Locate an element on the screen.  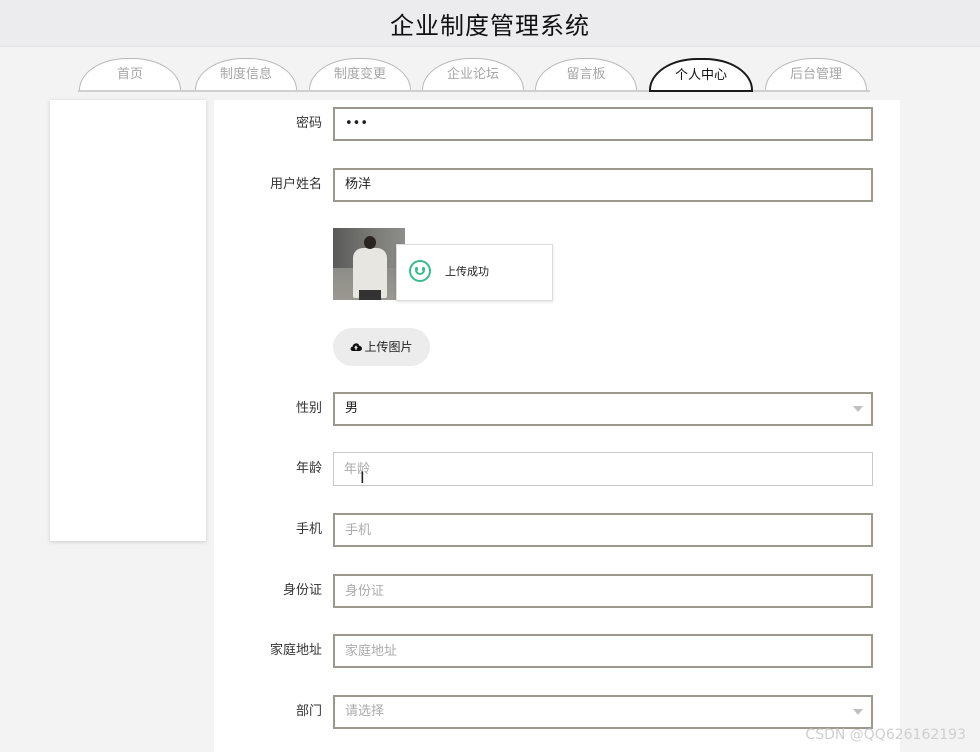
phone-row: 手机 is located at coordinates (557, 530).